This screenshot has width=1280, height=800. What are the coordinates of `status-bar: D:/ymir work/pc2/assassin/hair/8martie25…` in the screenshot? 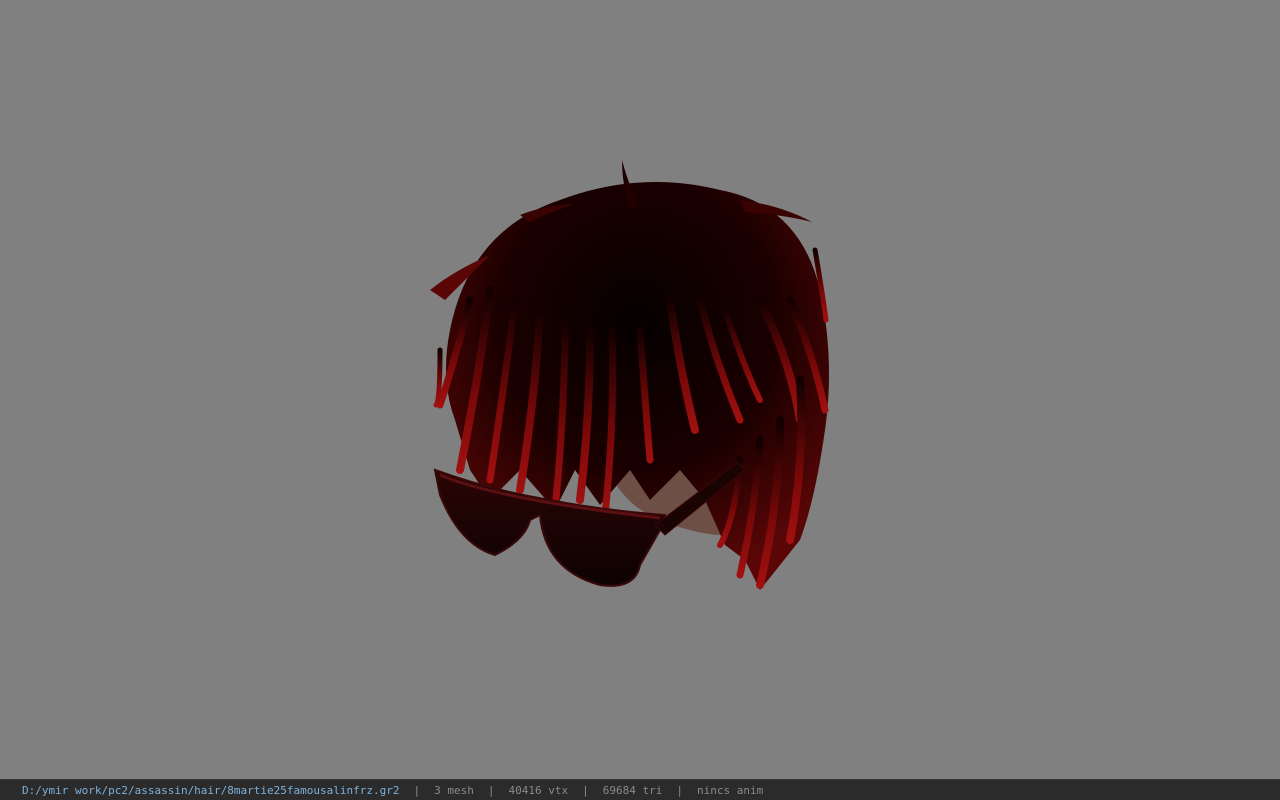 It's located at (640, 789).